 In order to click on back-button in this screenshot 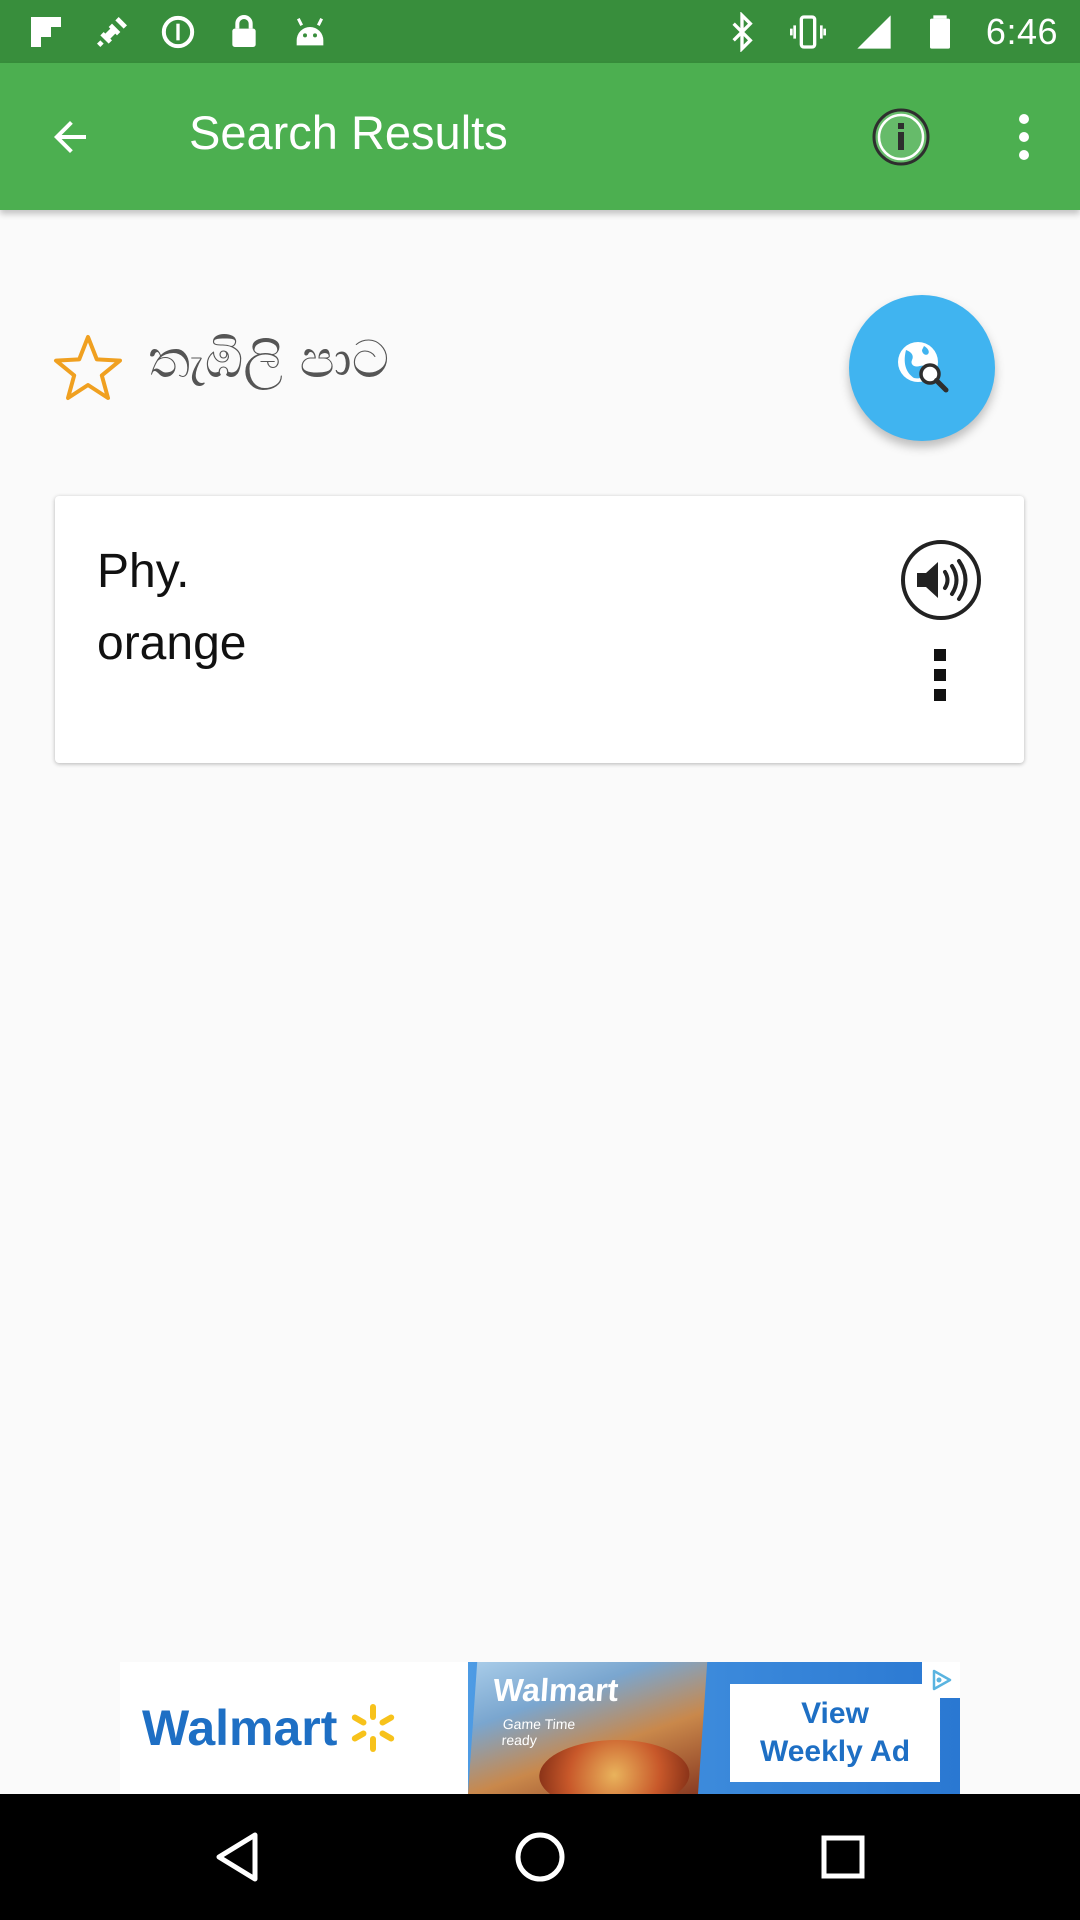, I will do `click(70, 137)`.